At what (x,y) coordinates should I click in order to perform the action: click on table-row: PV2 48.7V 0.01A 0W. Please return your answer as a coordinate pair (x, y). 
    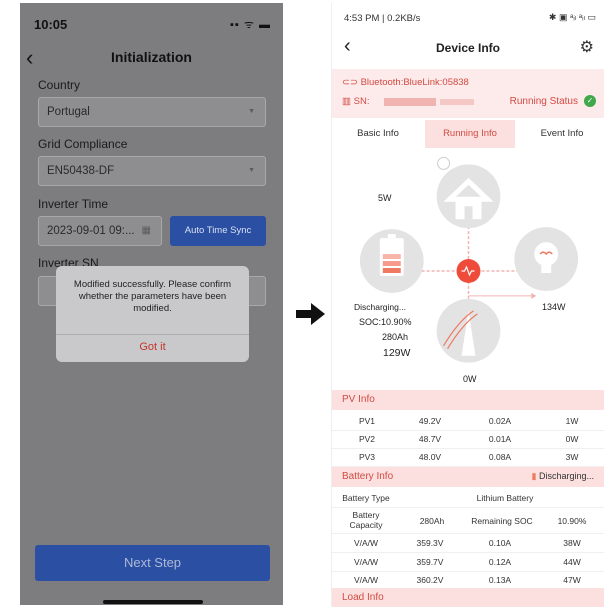
    Looking at the image, I should click on (468, 439).